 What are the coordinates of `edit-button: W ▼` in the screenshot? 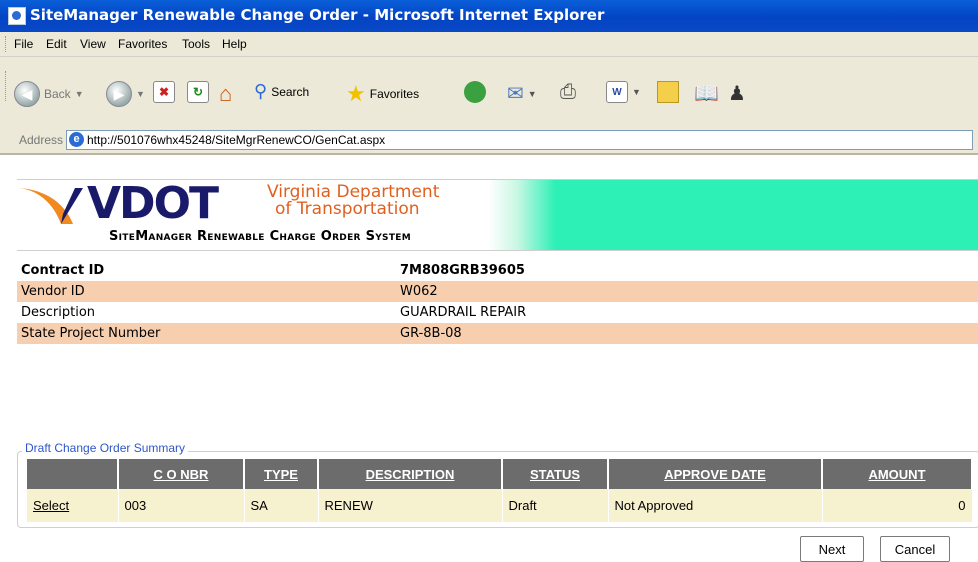 It's located at (623, 92).